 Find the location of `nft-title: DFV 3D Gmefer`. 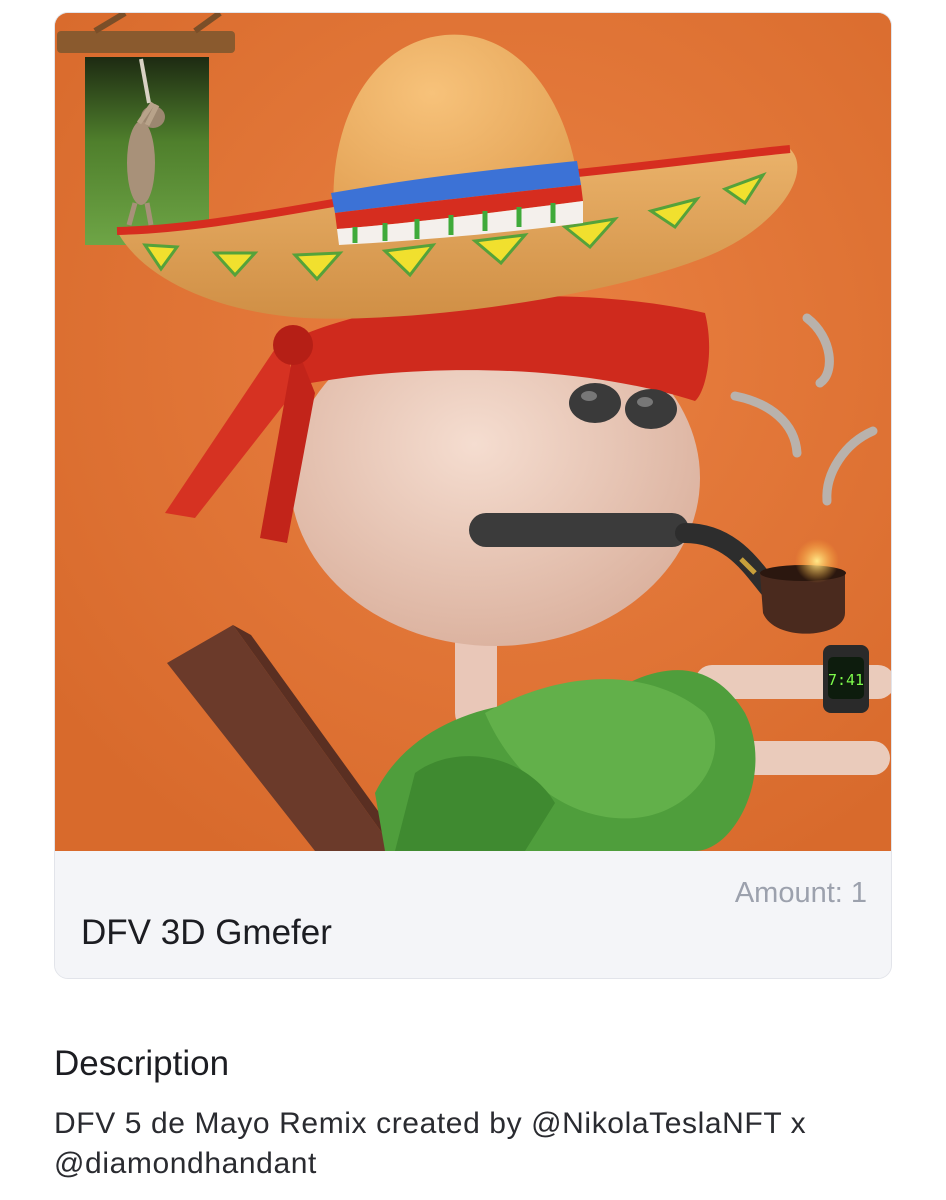

nft-title: DFV 3D Gmefer is located at coordinates (206, 932).